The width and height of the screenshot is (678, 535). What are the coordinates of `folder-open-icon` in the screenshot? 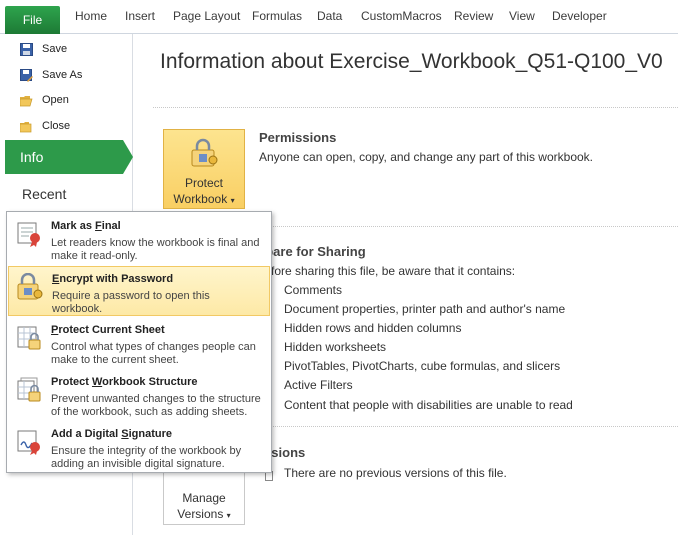 It's located at (26, 100).